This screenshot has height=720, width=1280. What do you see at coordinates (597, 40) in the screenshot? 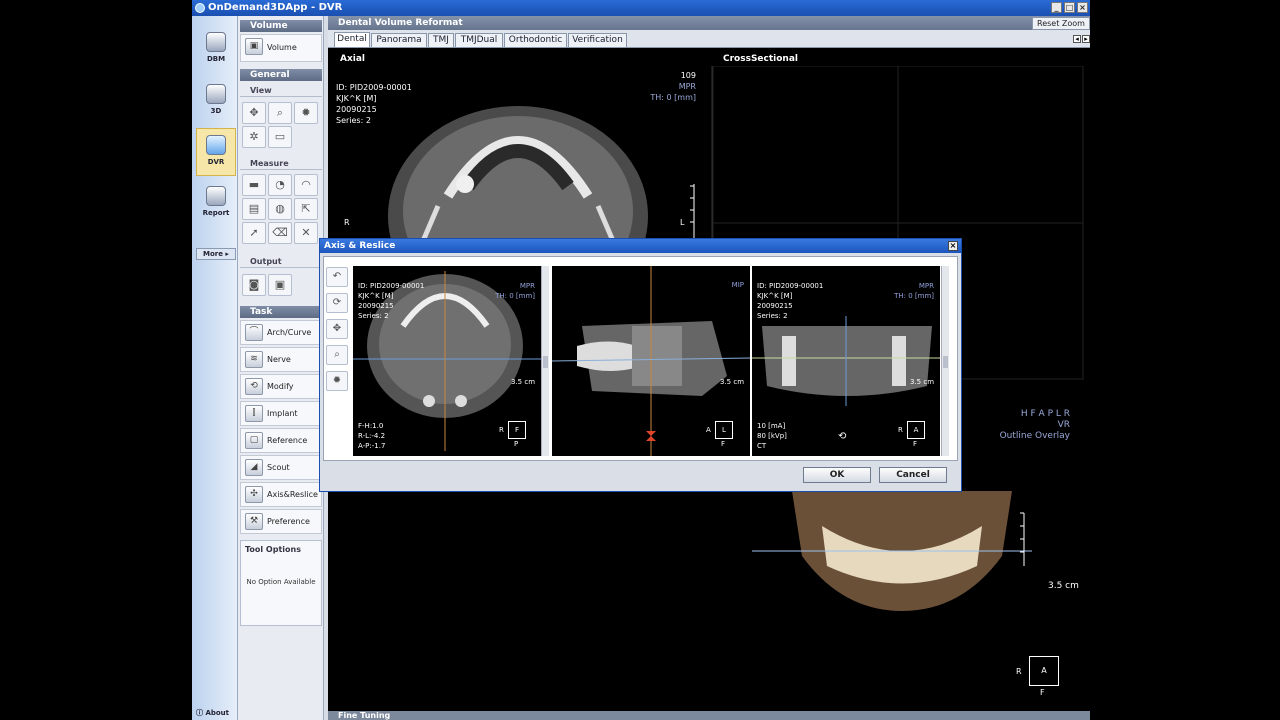
I see `tab-verification: Verification` at bounding box center [597, 40].